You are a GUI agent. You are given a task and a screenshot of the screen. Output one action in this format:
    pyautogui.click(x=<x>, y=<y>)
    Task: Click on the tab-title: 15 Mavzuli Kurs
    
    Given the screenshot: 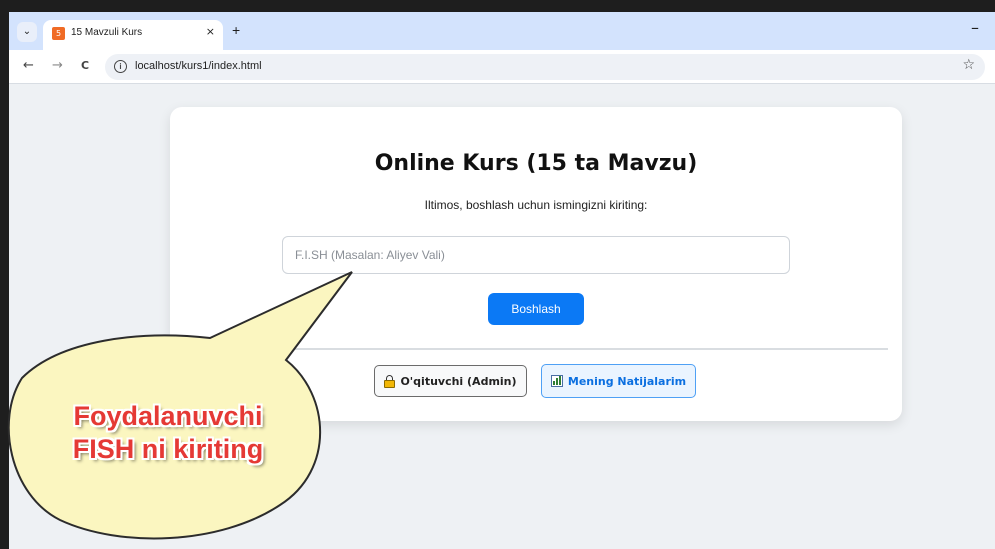 What is the action you would take?
    pyautogui.click(x=107, y=32)
    